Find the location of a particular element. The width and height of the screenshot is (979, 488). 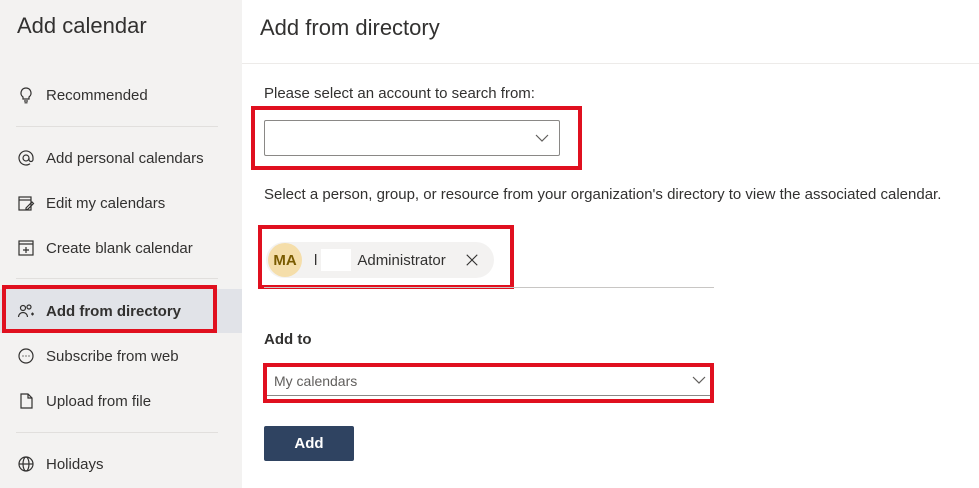

sidebar-item-edit-my-calendars: Edit my calendars is located at coordinates (121, 203).